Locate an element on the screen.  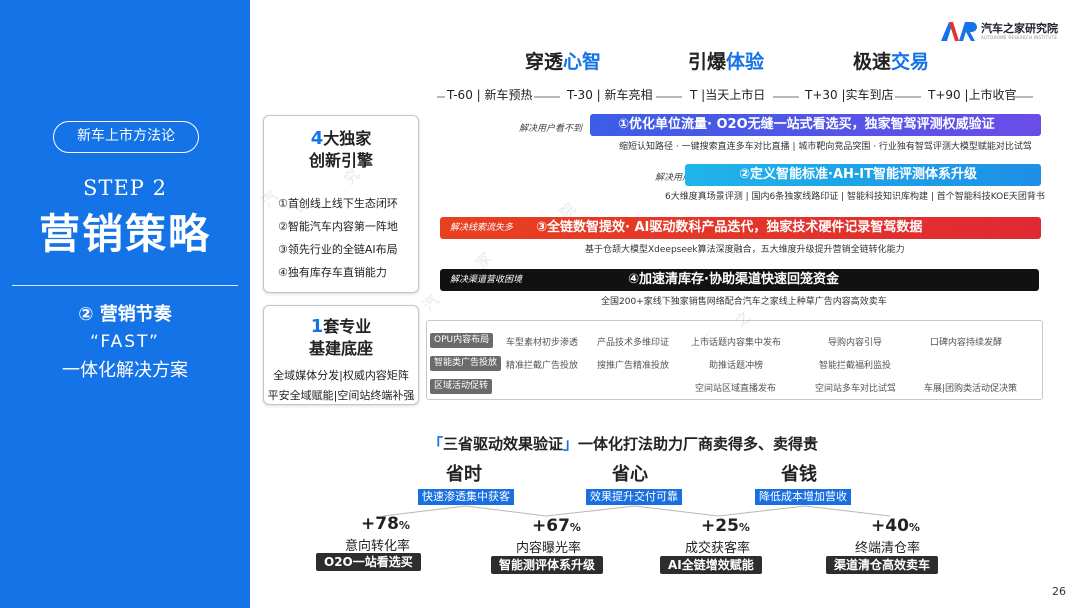
metric-pill: AI全链增效赋能 is located at coordinates (711, 565).